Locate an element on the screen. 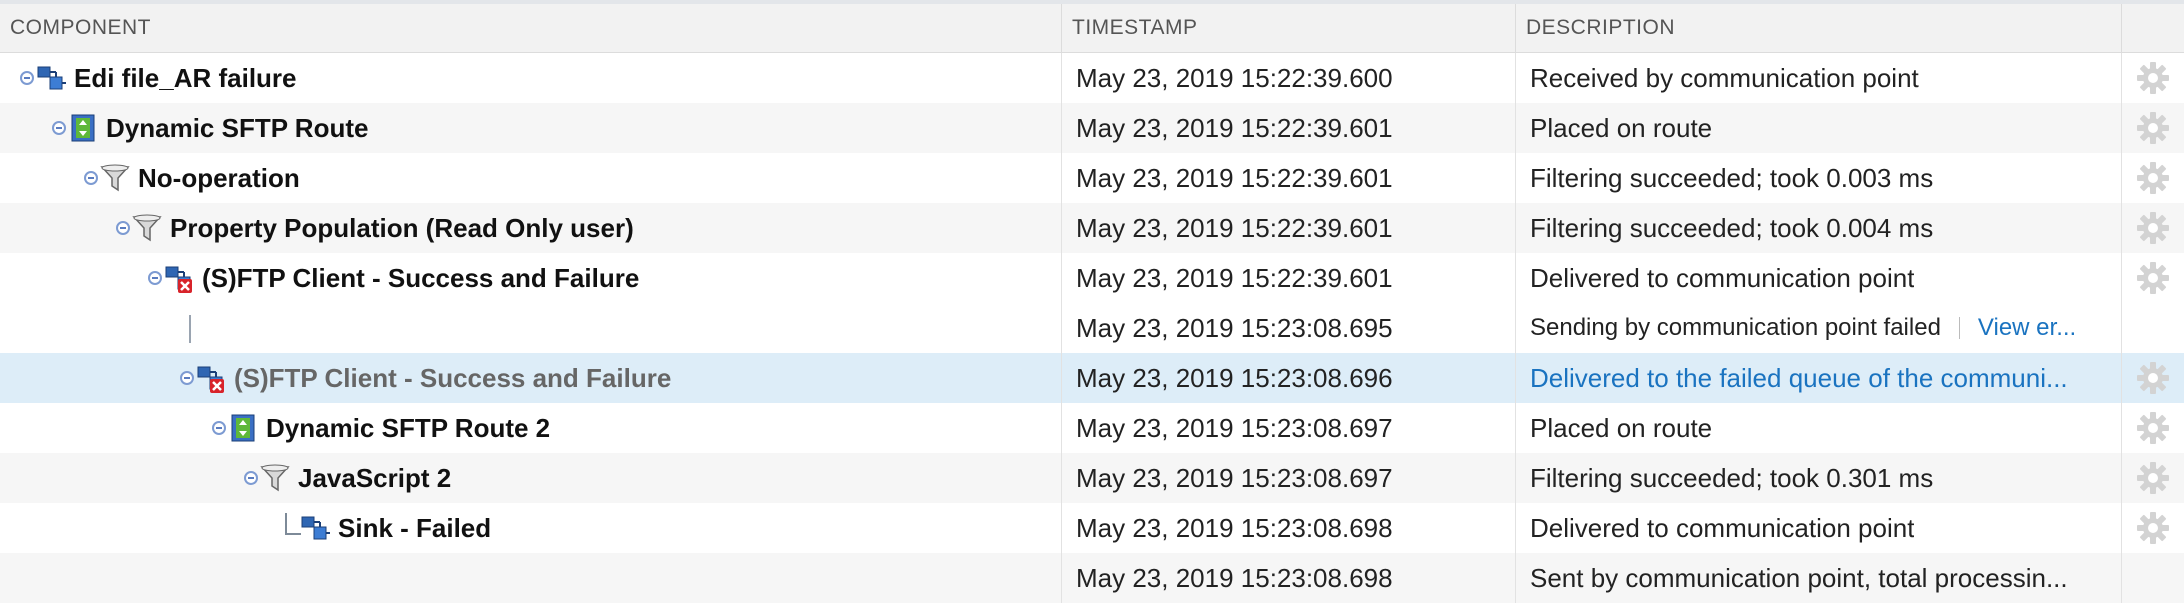 This screenshot has height=604, width=2184. description-text: Placed on route is located at coordinates (1621, 127).